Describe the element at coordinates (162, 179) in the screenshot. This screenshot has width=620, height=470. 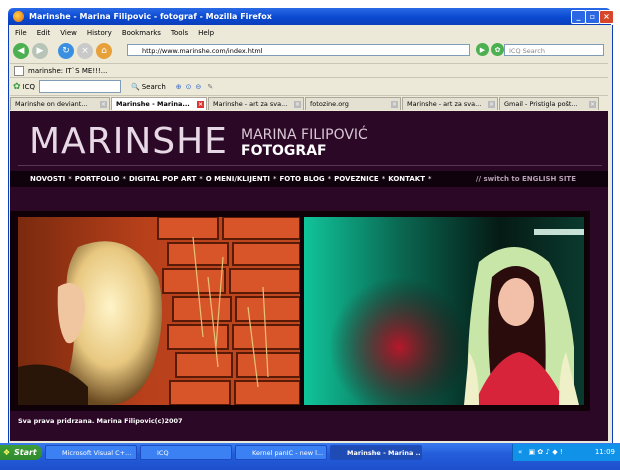
I see `menu-digital-pop-art: DIGITAL POP ART` at that location.